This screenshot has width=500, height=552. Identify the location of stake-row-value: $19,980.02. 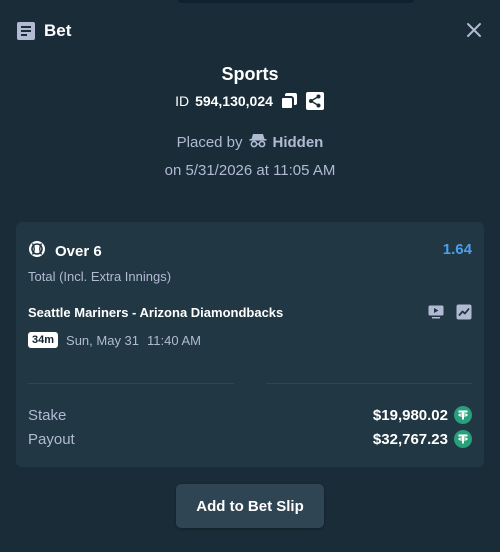
(422, 415).